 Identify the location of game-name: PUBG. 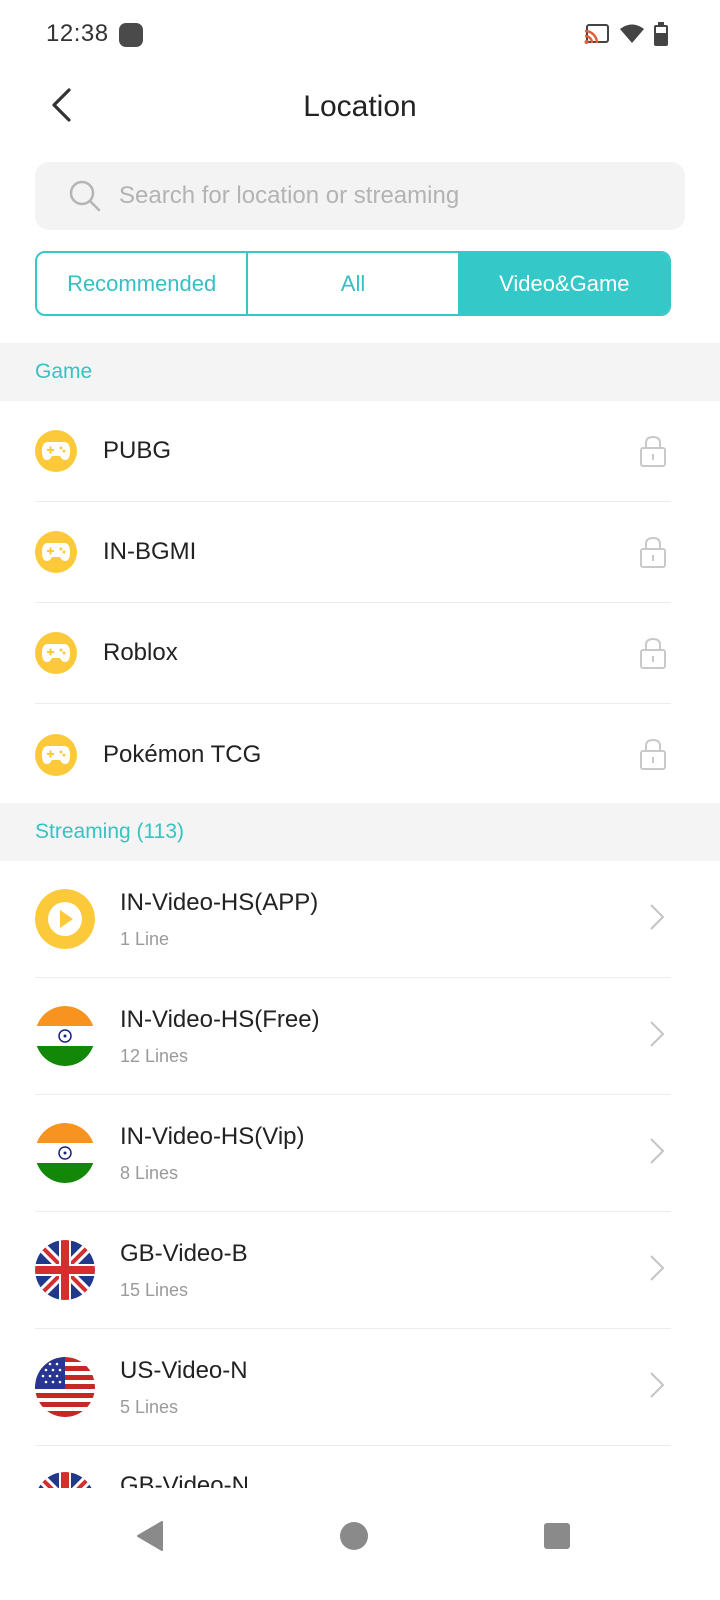
(137, 450).